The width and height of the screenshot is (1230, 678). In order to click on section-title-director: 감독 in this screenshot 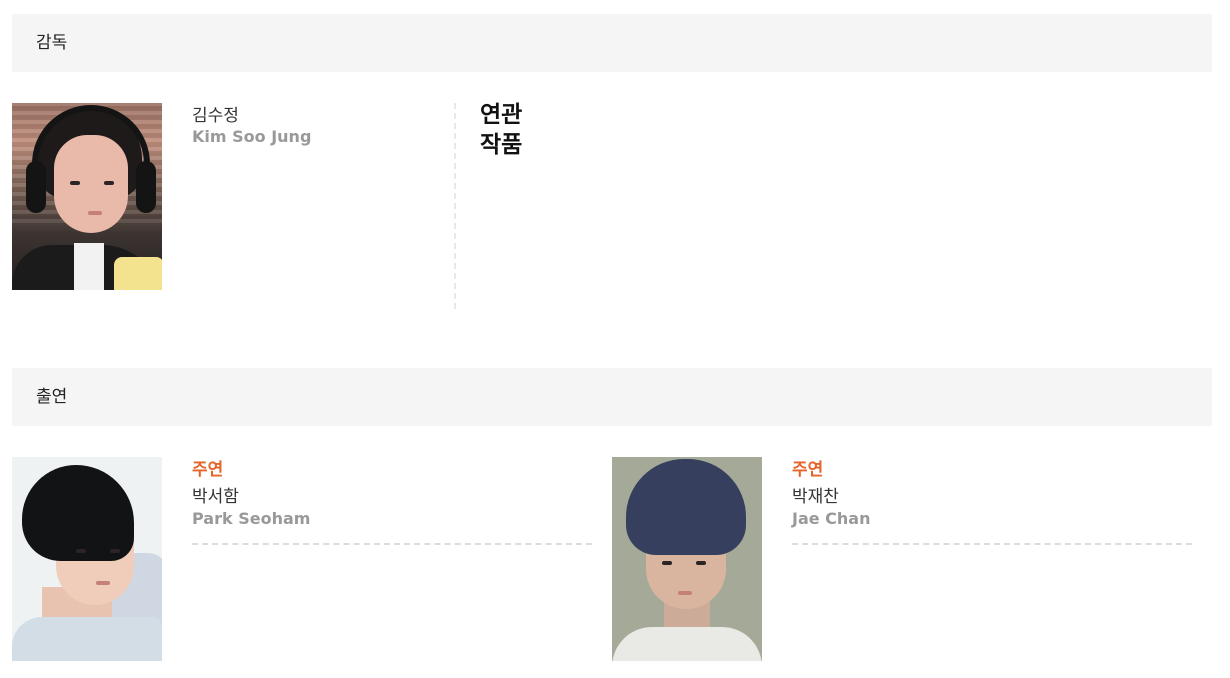, I will do `click(52, 43)`.